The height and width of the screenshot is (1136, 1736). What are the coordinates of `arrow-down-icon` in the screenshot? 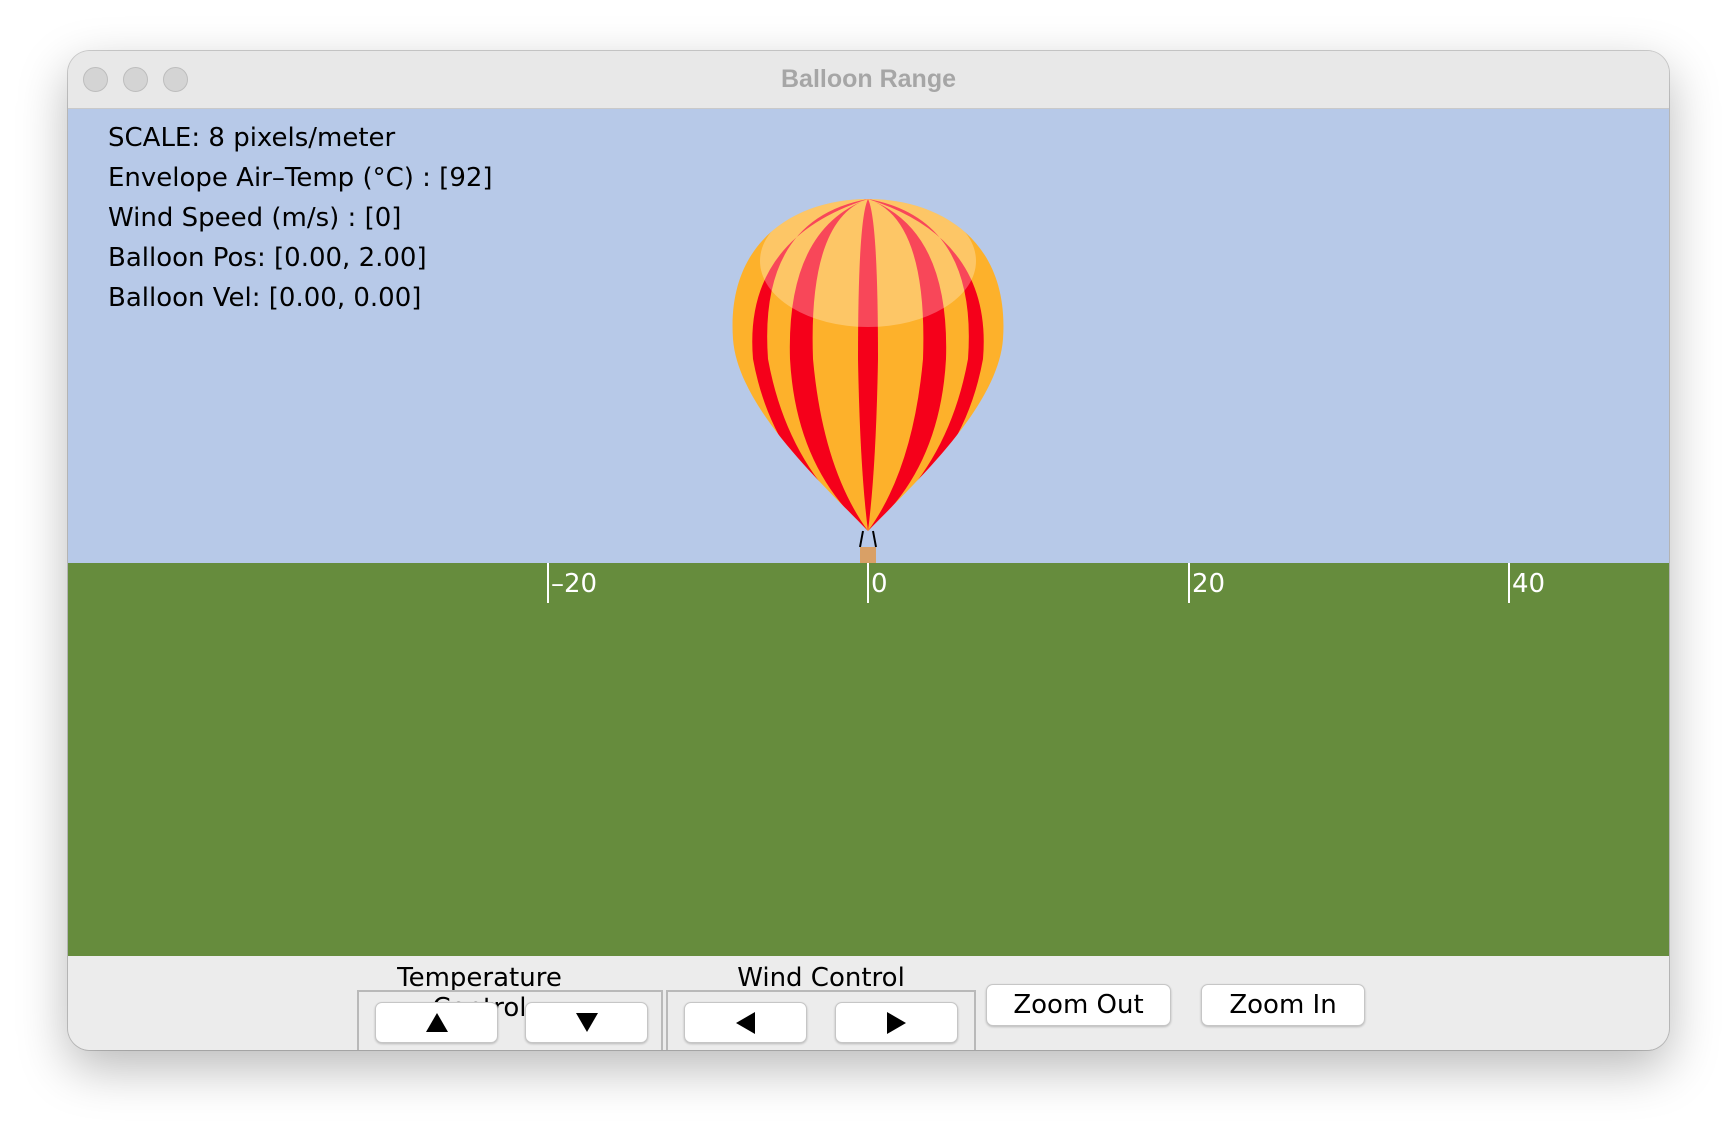 It's located at (586, 1022).